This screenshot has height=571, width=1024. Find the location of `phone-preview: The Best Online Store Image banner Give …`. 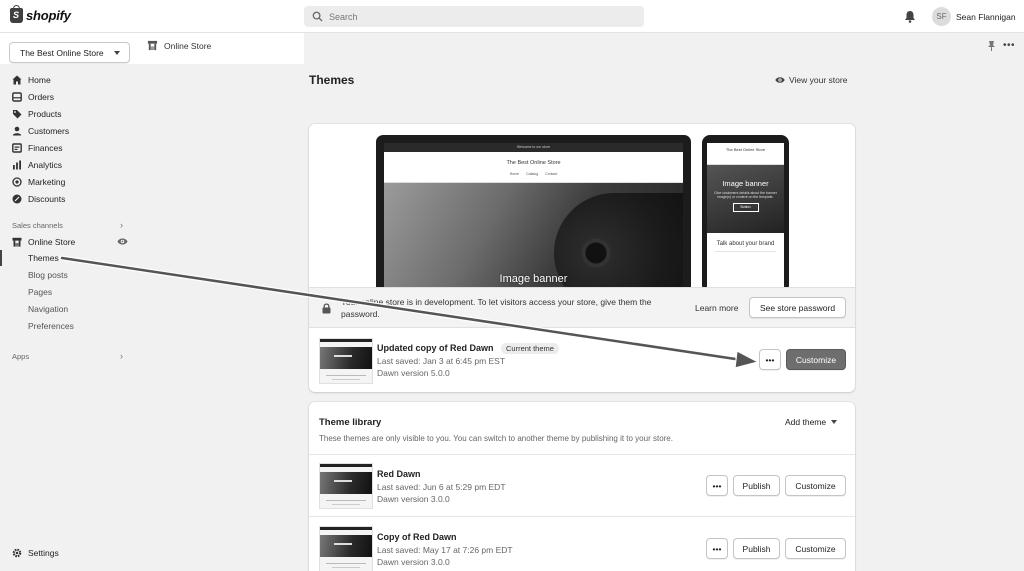

phone-preview: The Best Online Store Image banner Give … is located at coordinates (745, 214).